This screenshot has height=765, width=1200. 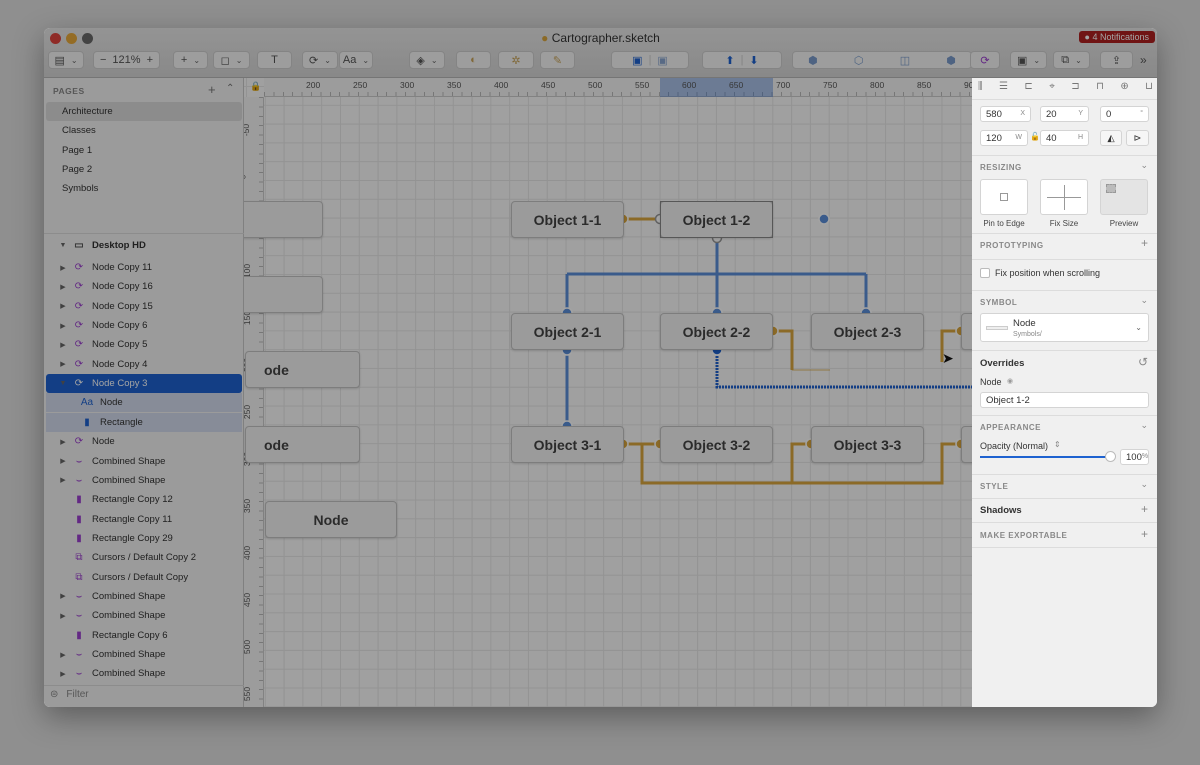 I want to click on make-exportable-header: MAKE EXPORTABLE, so click(x=1024, y=535).